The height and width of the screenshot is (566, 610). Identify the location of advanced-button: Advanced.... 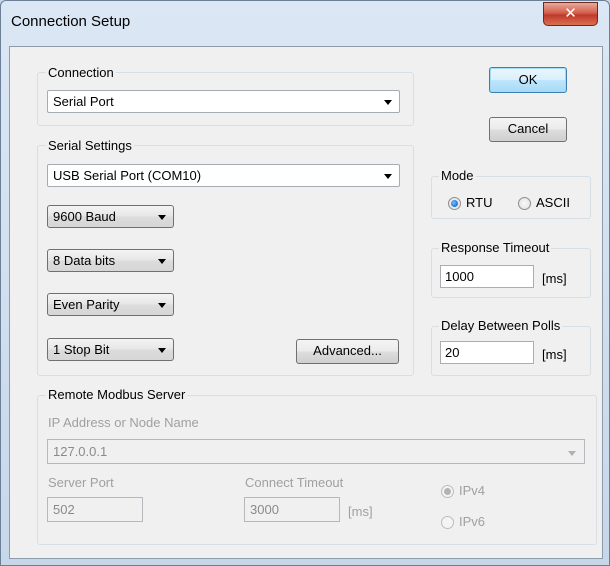
(347, 351).